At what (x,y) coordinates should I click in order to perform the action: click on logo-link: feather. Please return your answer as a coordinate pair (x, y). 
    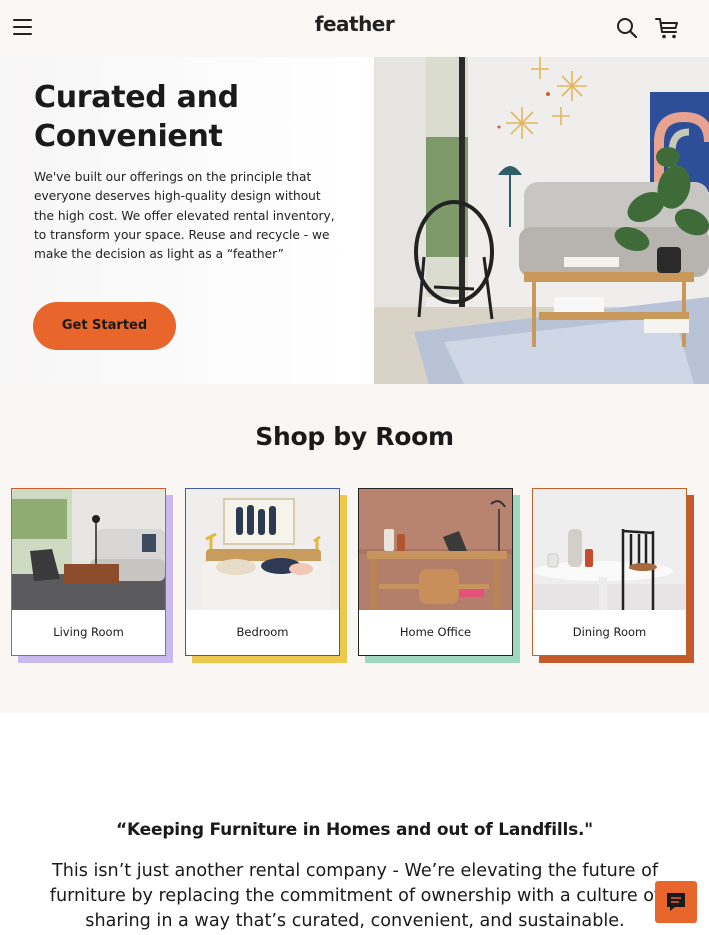
    Looking at the image, I should click on (355, 24).